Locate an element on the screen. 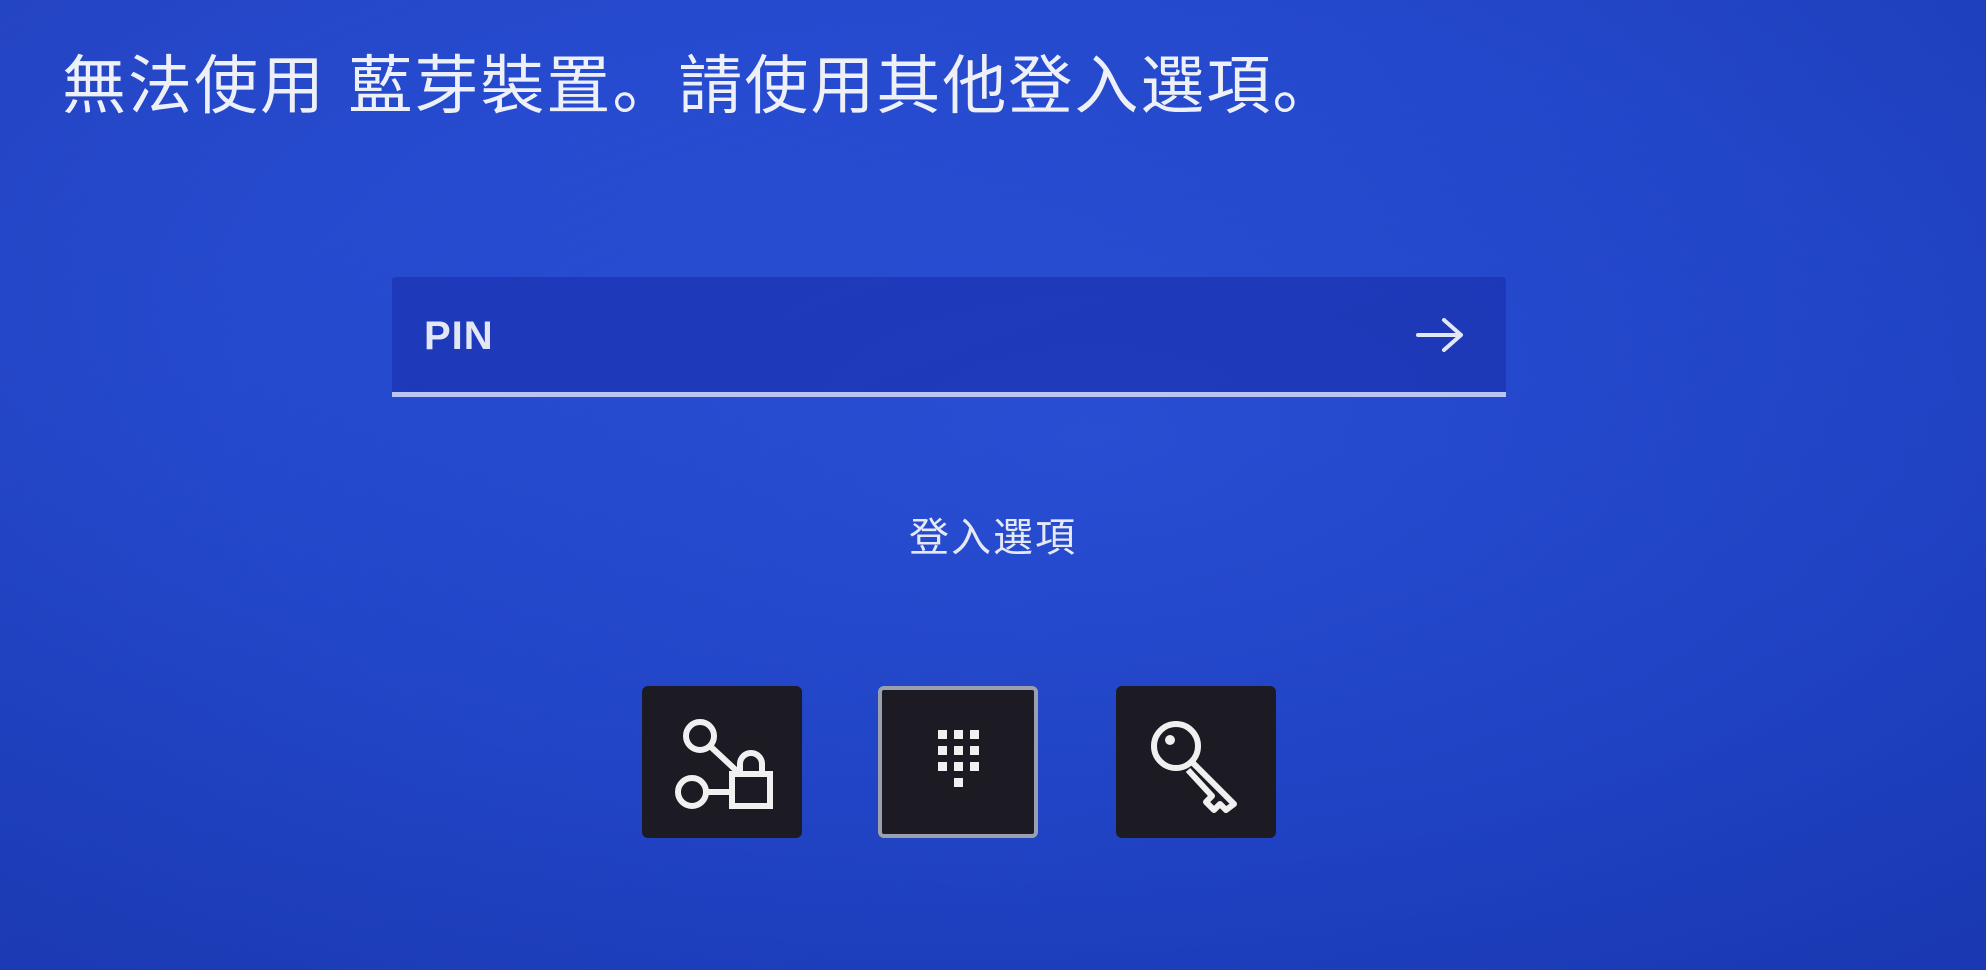 The image size is (1986, 970). pin-input is located at coordinates (874, 336).